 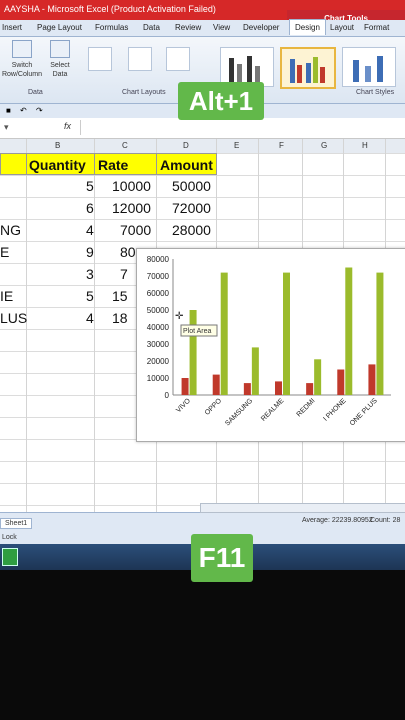 What do you see at coordinates (90, 186) in the screenshot?
I see `cell-qty-1: 5` at bounding box center [90, 186].